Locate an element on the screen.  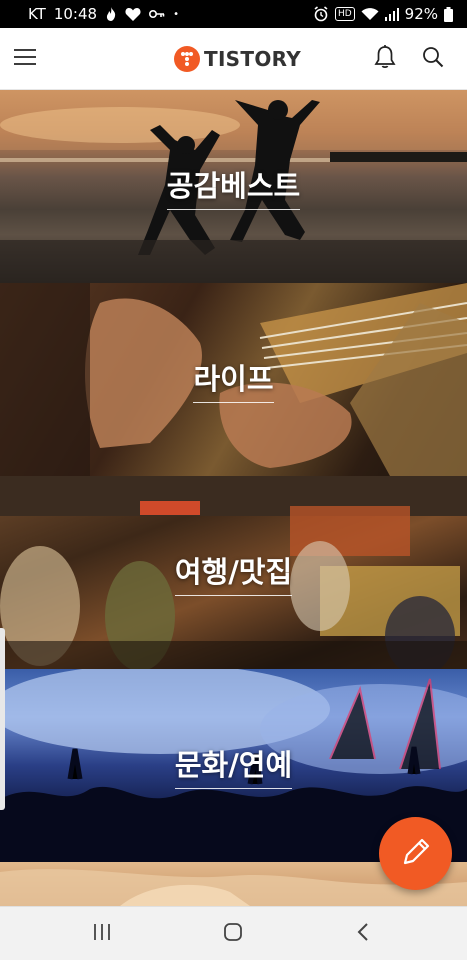
recent-apps-icon is located at coordinates (102, 934).